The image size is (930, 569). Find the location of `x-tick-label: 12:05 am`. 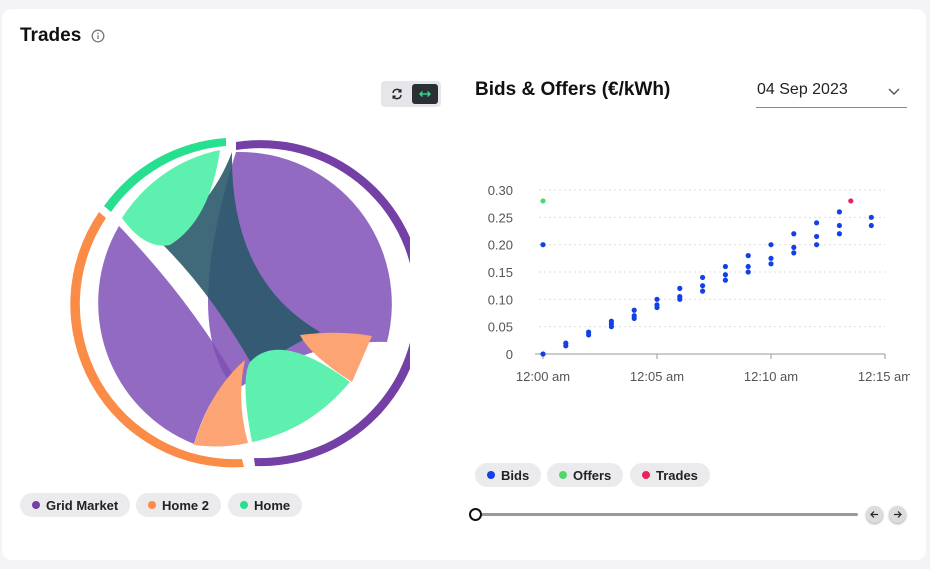

x-tick-label: 12:05 am is located at coordinates (657, 376).